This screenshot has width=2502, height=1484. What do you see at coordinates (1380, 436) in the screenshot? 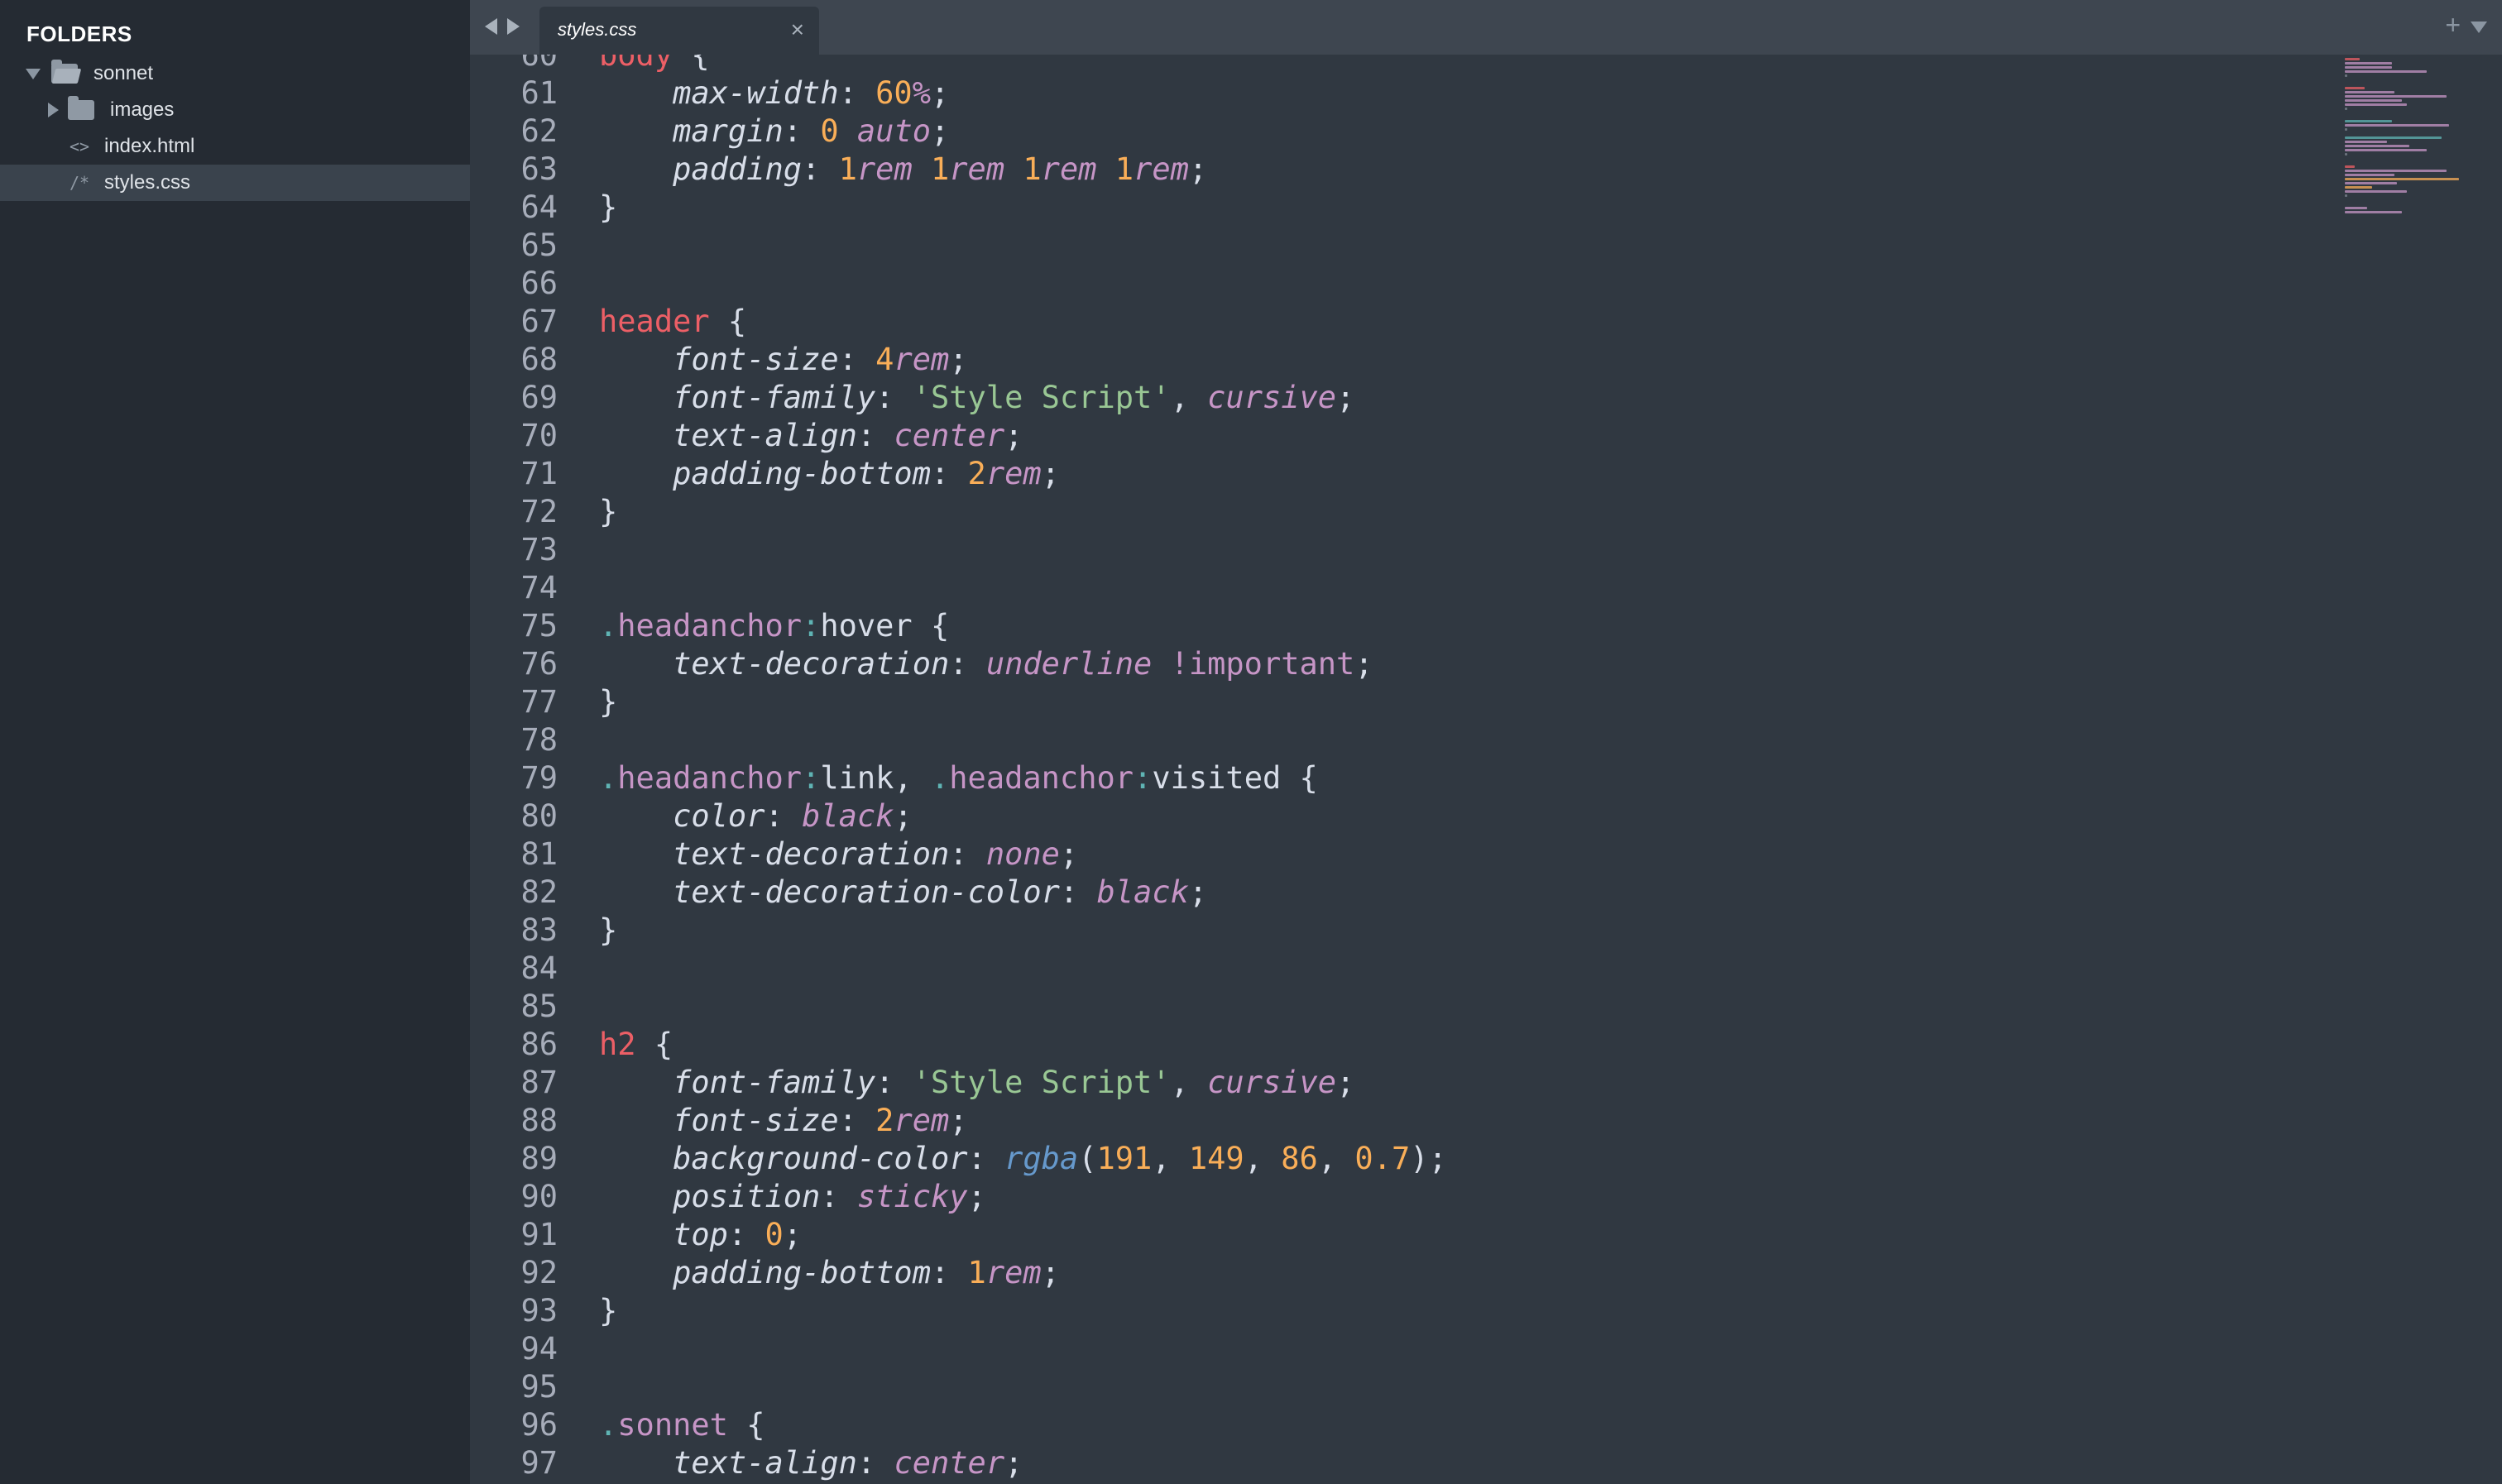
I see `code-line: 70 text-align: center;` at bounding box center [1380, 436].